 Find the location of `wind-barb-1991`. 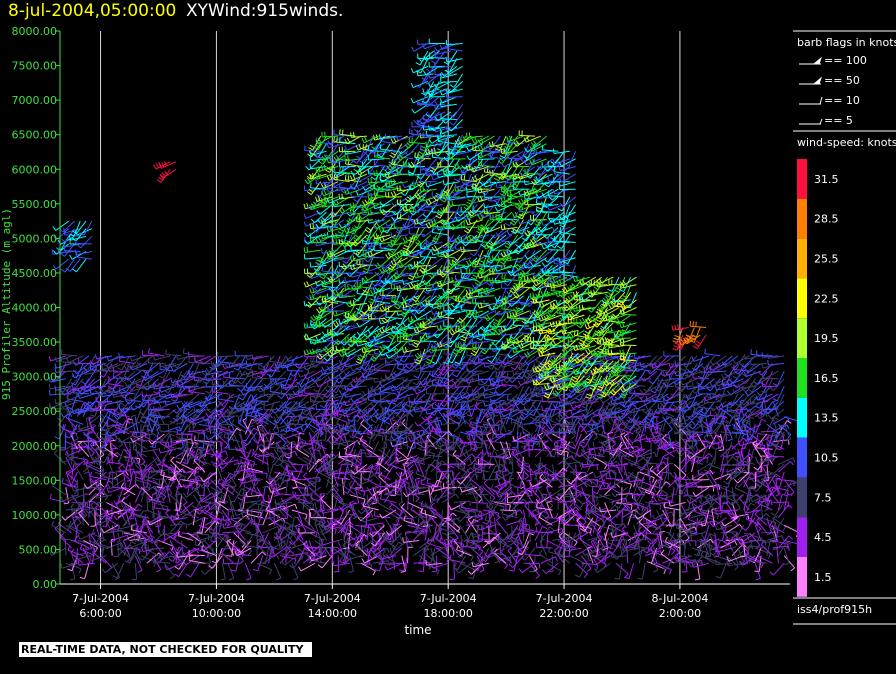

wind-barb-1991 is located at coordinates (695, 483).